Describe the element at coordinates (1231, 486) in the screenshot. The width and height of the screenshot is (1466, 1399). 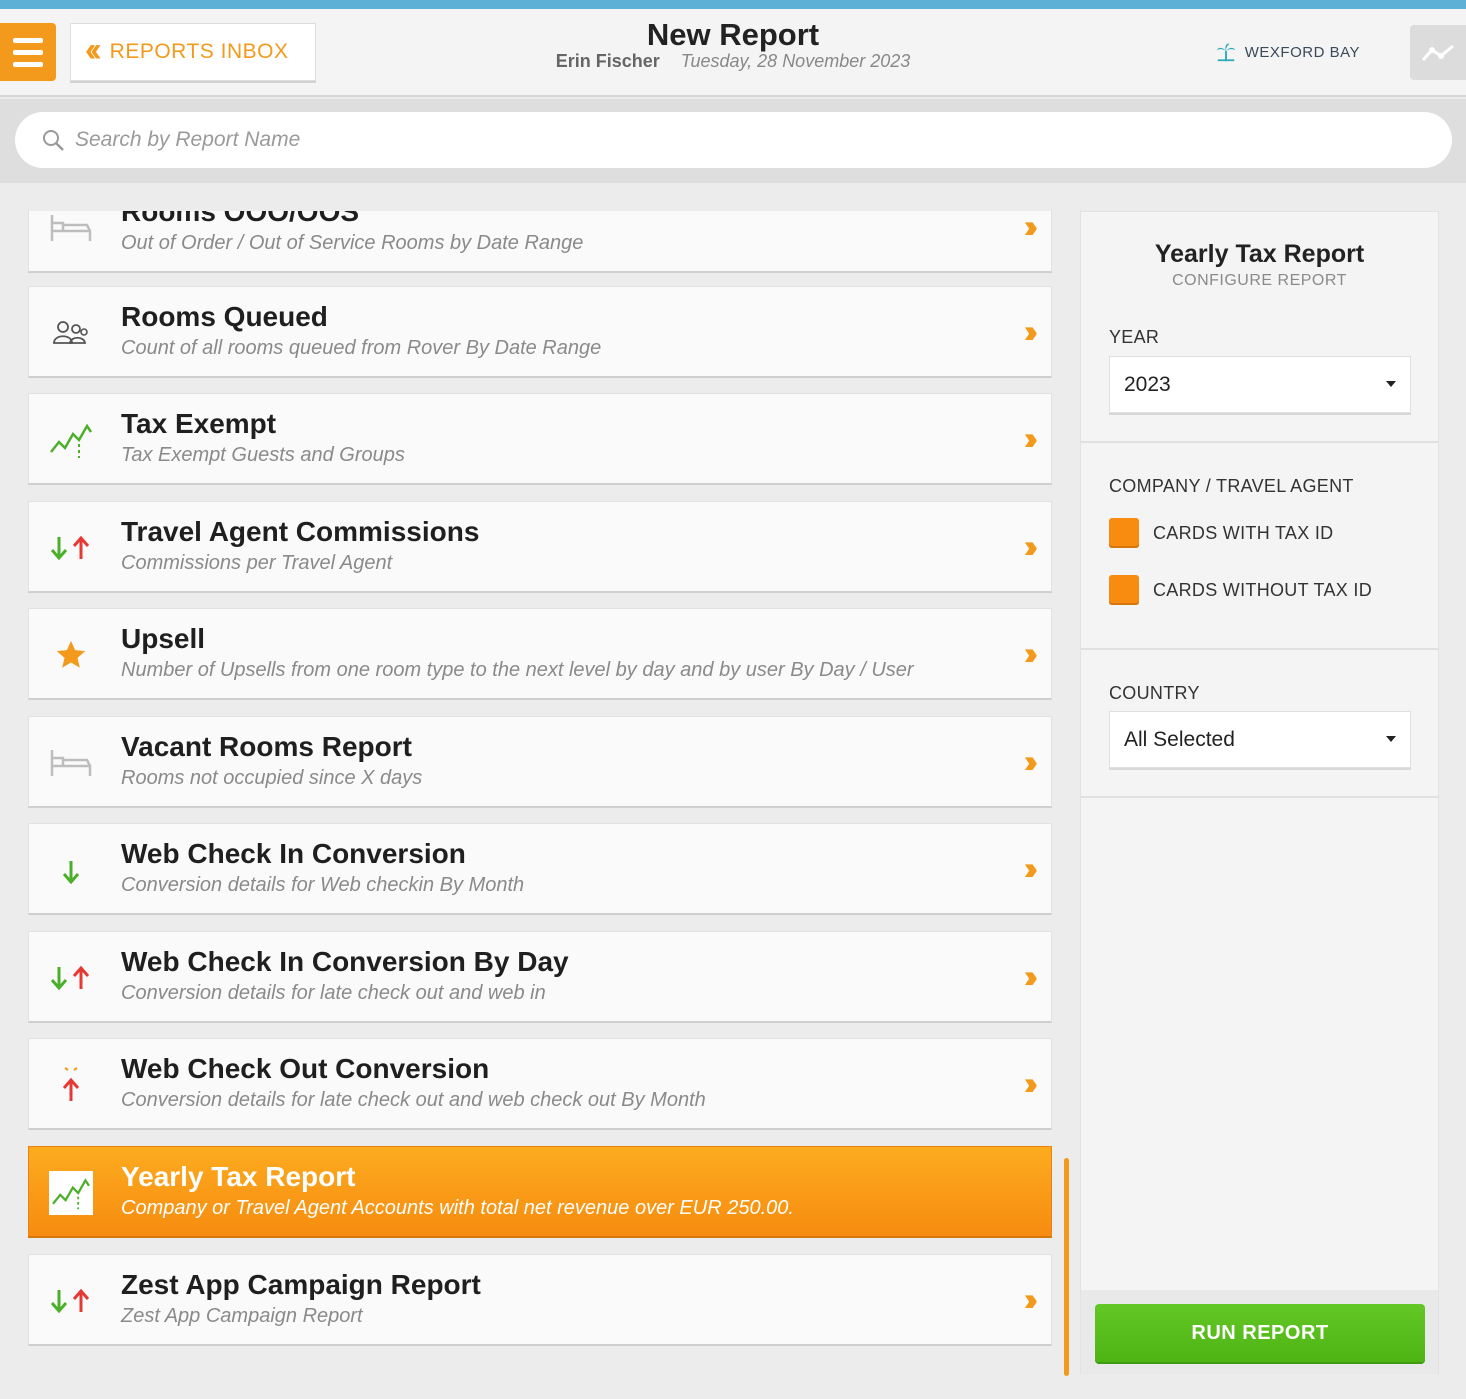
I see `company-travel-agent-label: COMPANY / TRAVEL AGENT` at that location.